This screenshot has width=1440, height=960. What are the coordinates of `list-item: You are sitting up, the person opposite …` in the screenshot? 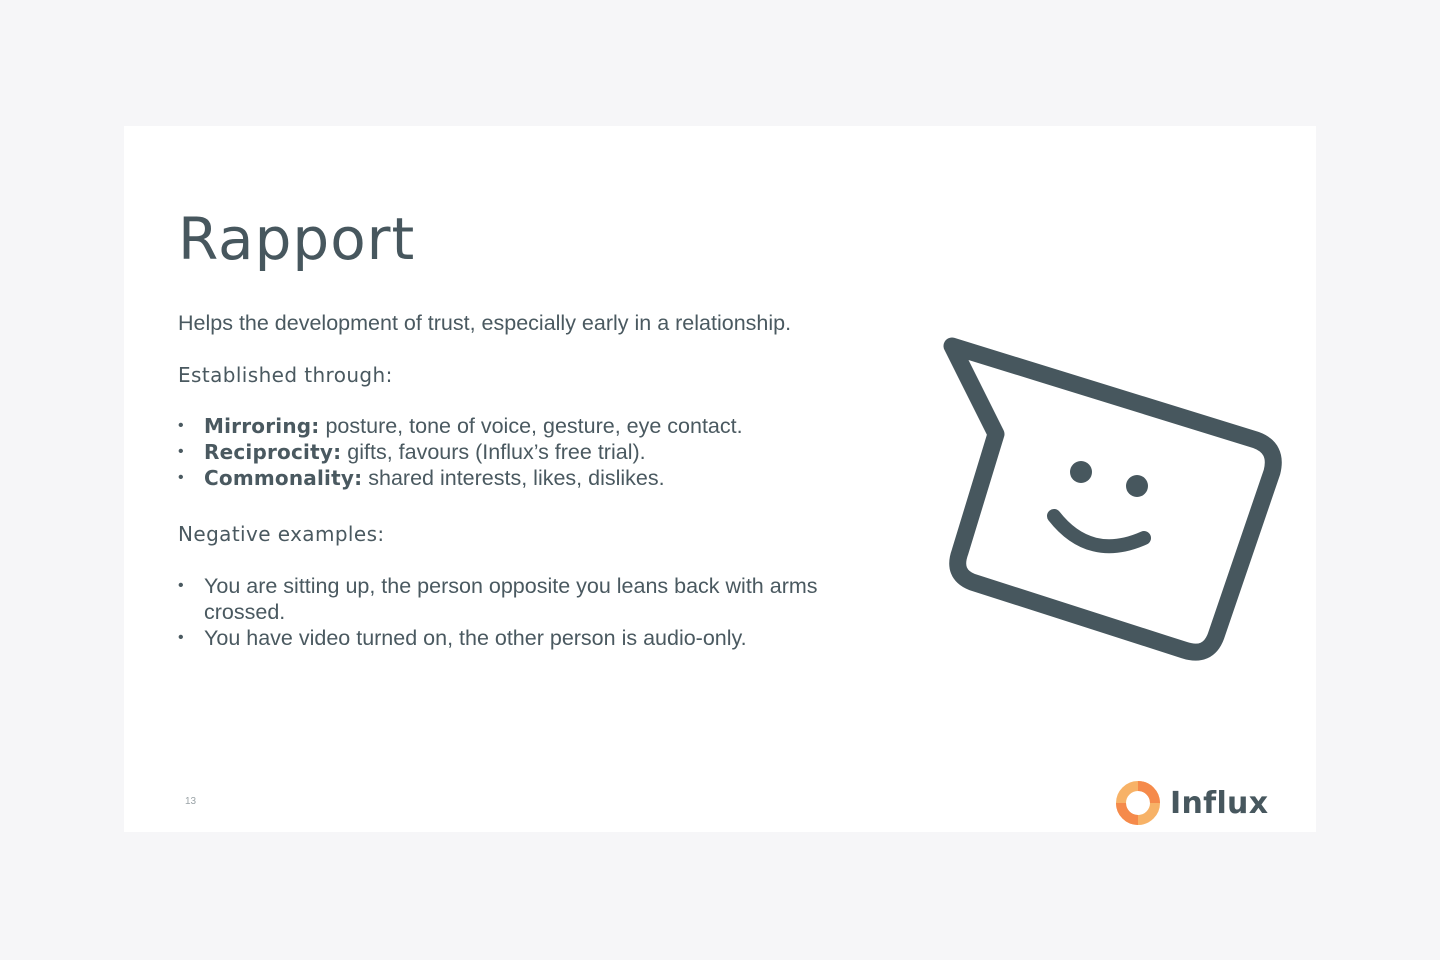 It's located at (538, 599).